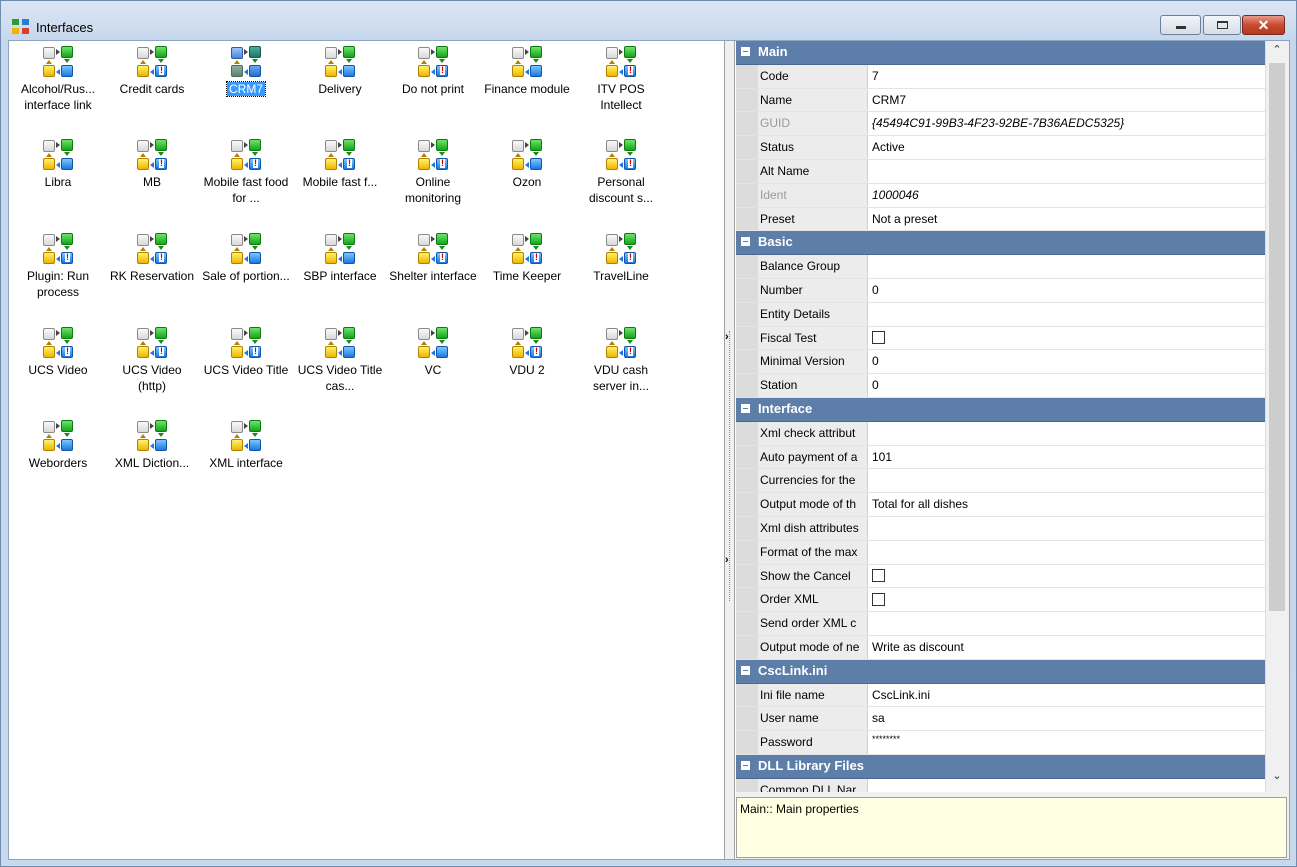 The image size is (1297, 867). I want to click on property-row: Code 7, so click(1000, 76).